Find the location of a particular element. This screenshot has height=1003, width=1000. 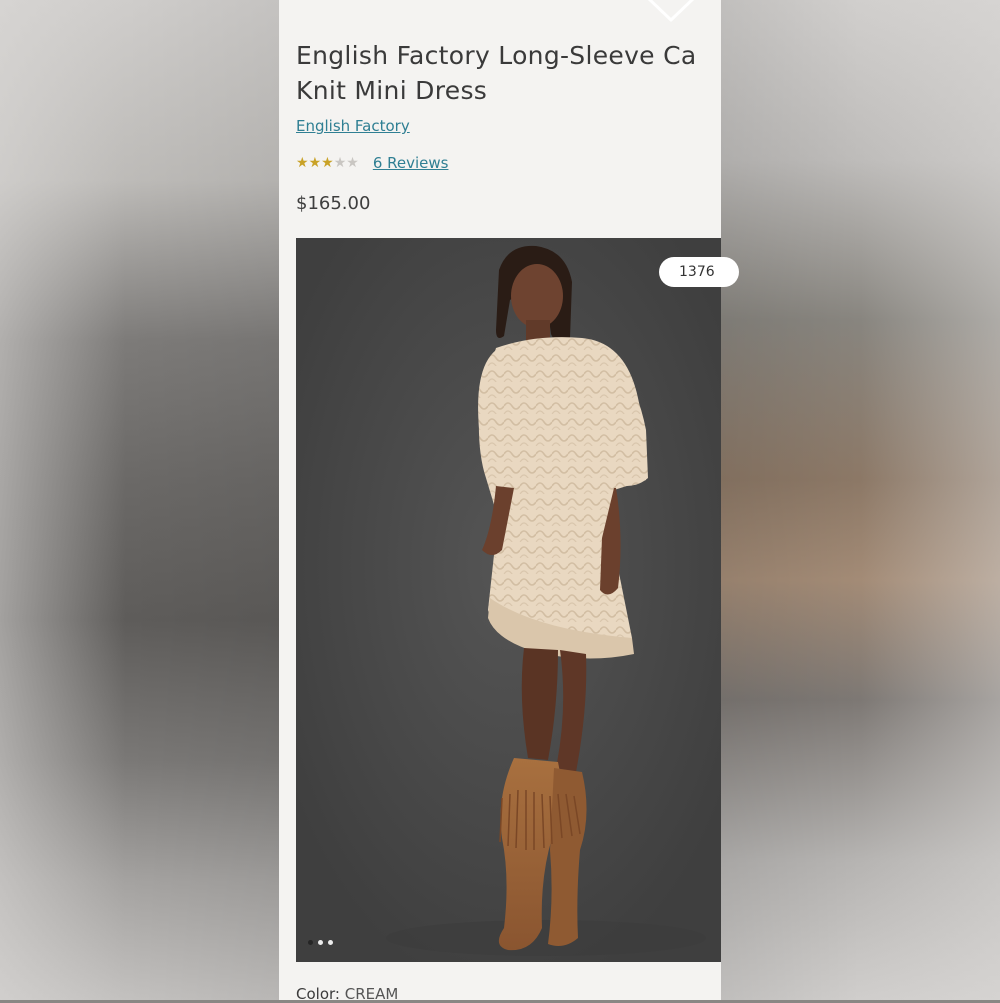

rating-stars: ★ ★ ★ ★ ★ is located at coordinates (327, 163).